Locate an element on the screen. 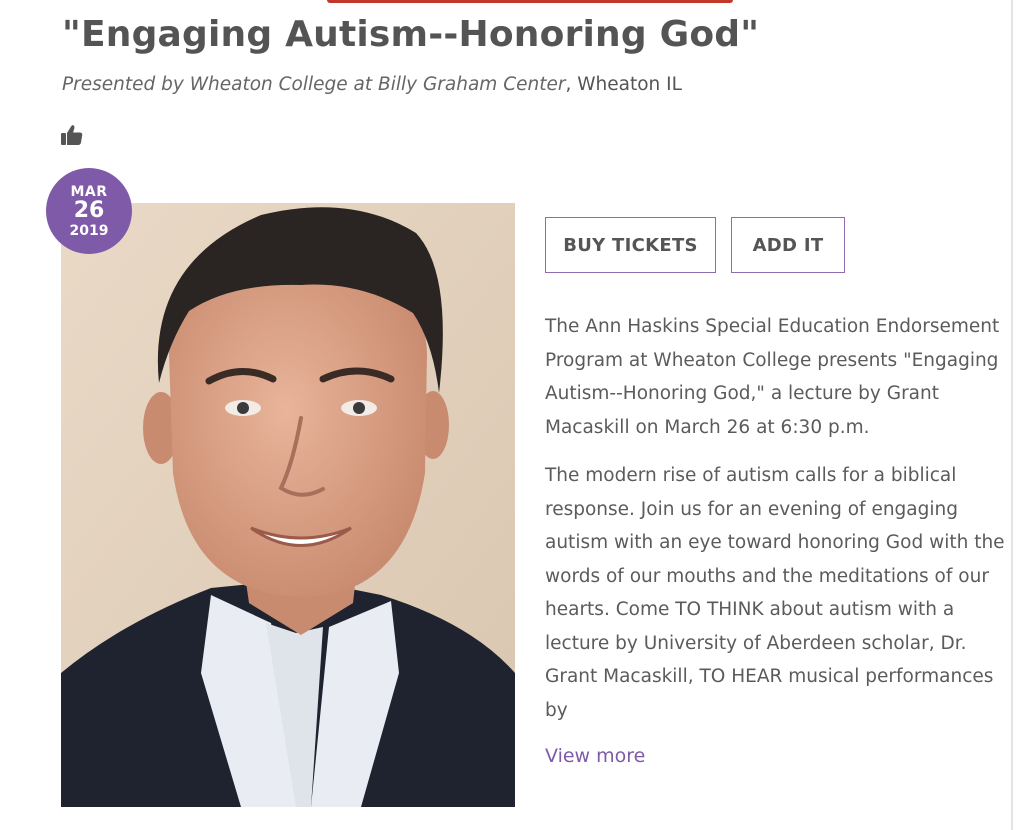 This screenshot has width=1024, height=830. date-day: 26 is located at coordinates (89, 210).